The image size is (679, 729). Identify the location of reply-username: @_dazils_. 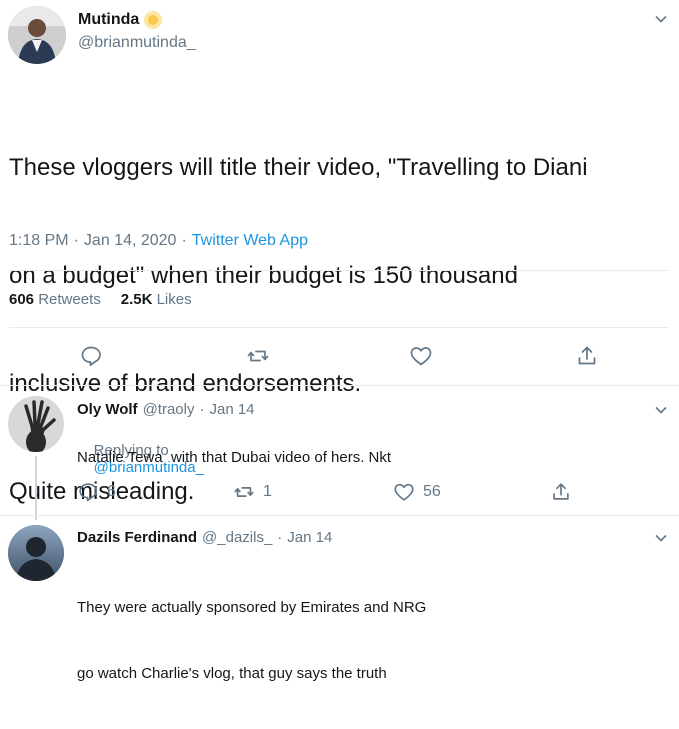
(237, 537).